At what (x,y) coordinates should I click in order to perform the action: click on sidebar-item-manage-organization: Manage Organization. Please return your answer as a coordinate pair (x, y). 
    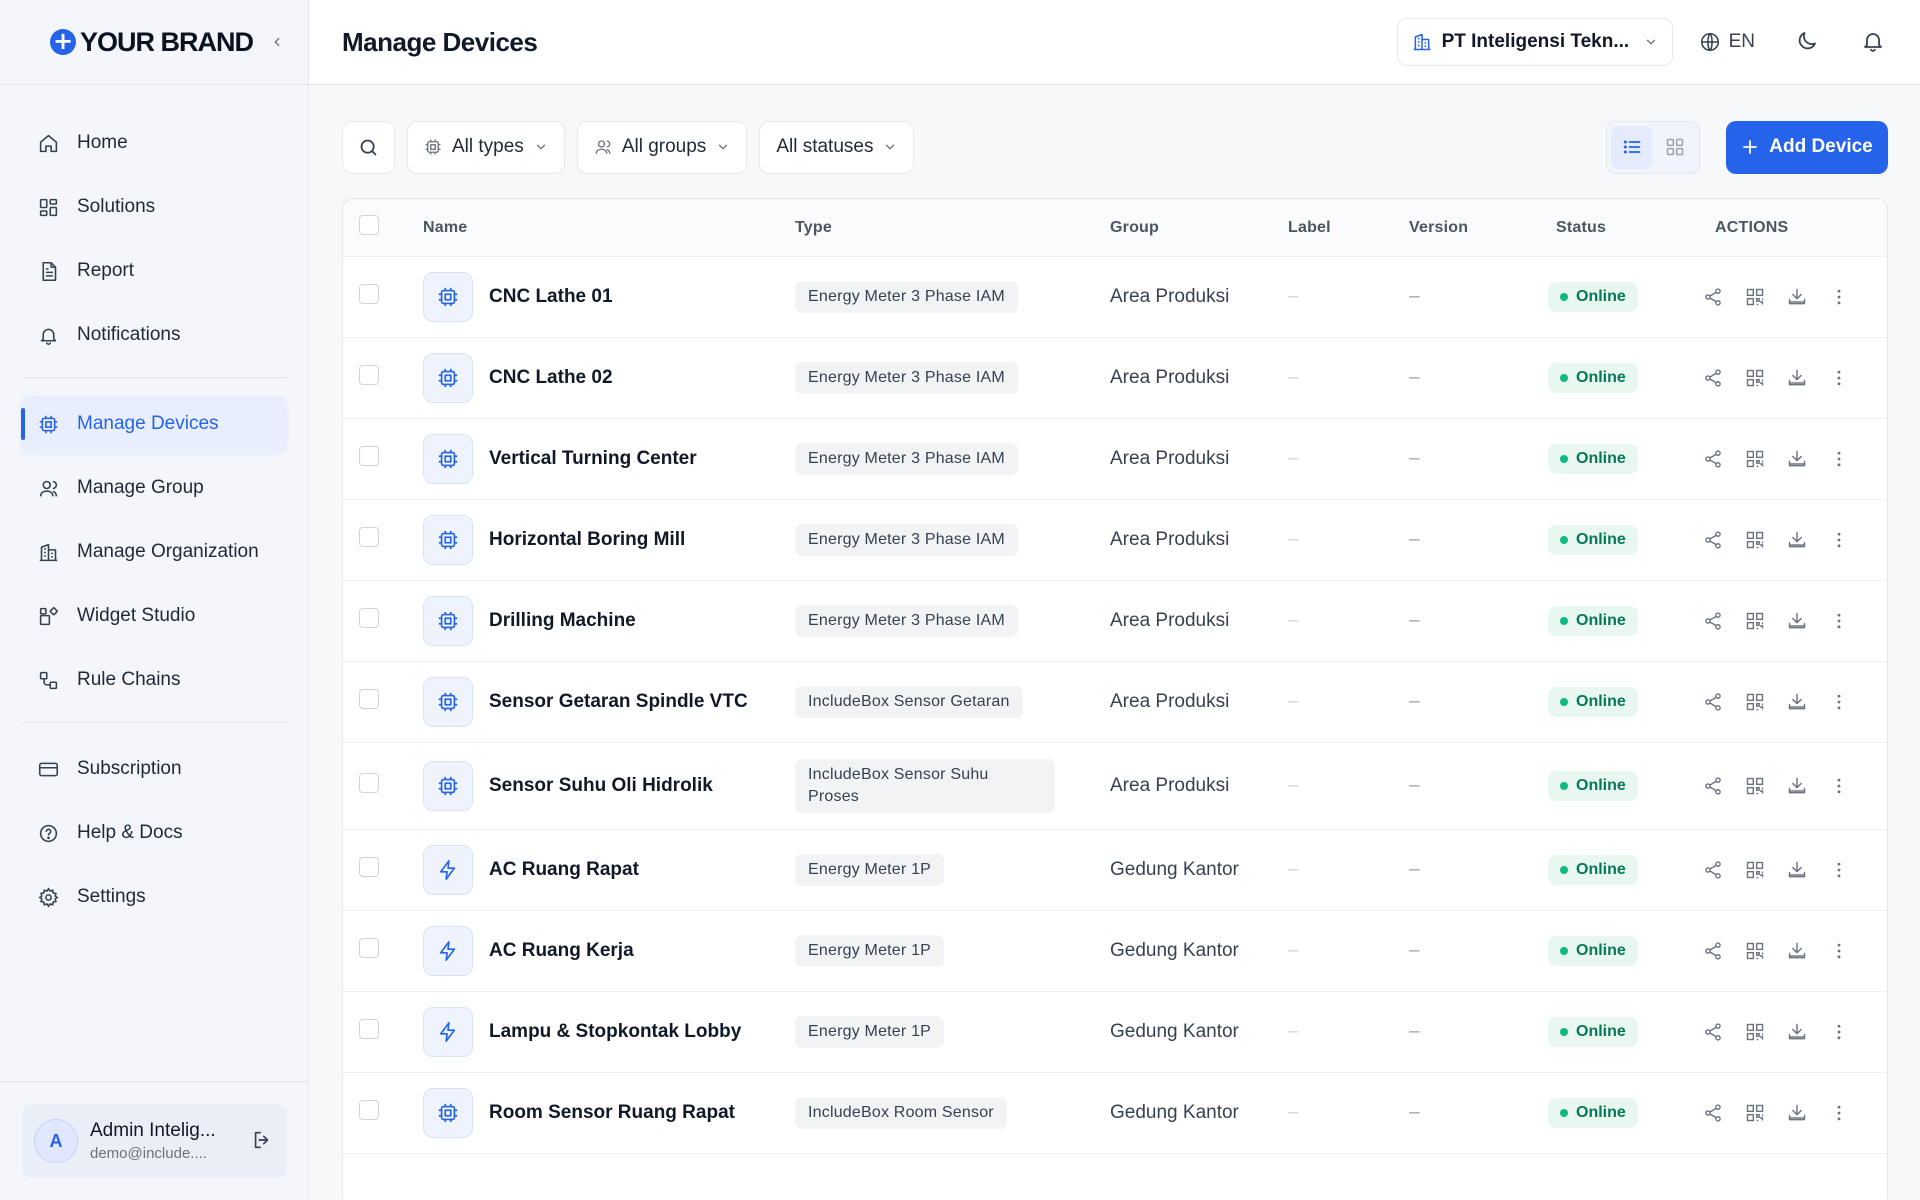
    Looking at the image, I should click on (154, 552).